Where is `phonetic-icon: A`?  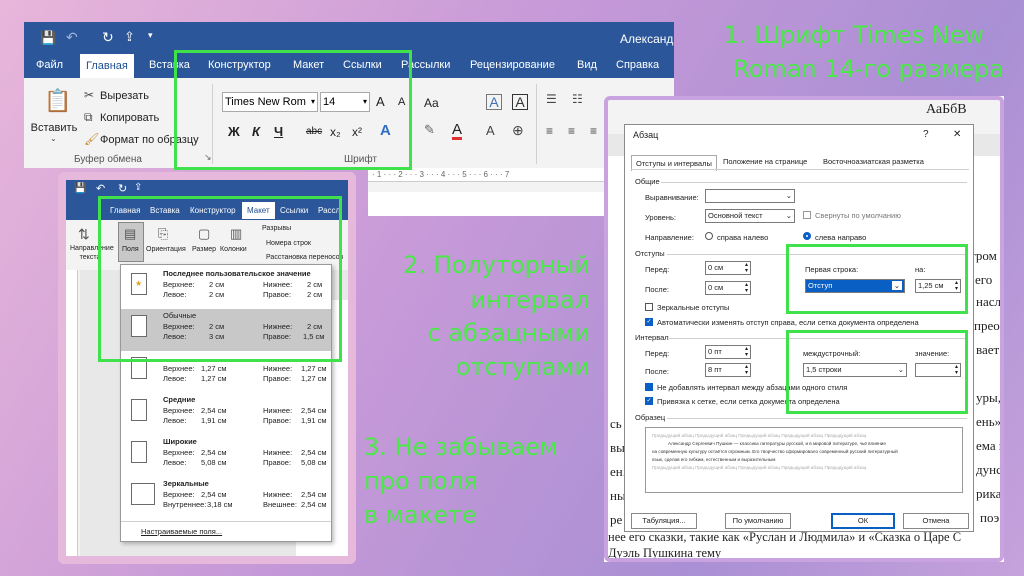 phonetic-icon: A is located at coordinates (490, 130).